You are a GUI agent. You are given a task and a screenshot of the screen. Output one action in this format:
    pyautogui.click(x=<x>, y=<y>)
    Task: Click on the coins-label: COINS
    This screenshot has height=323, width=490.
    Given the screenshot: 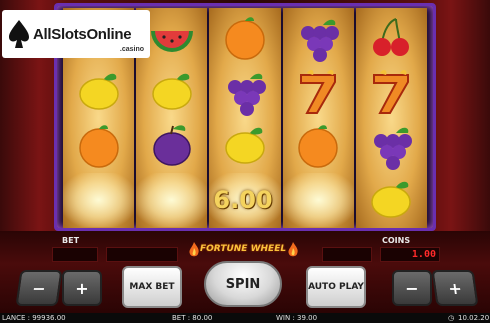 What is the action you would take?
    pyautogui.click(x=396, y=240)
    